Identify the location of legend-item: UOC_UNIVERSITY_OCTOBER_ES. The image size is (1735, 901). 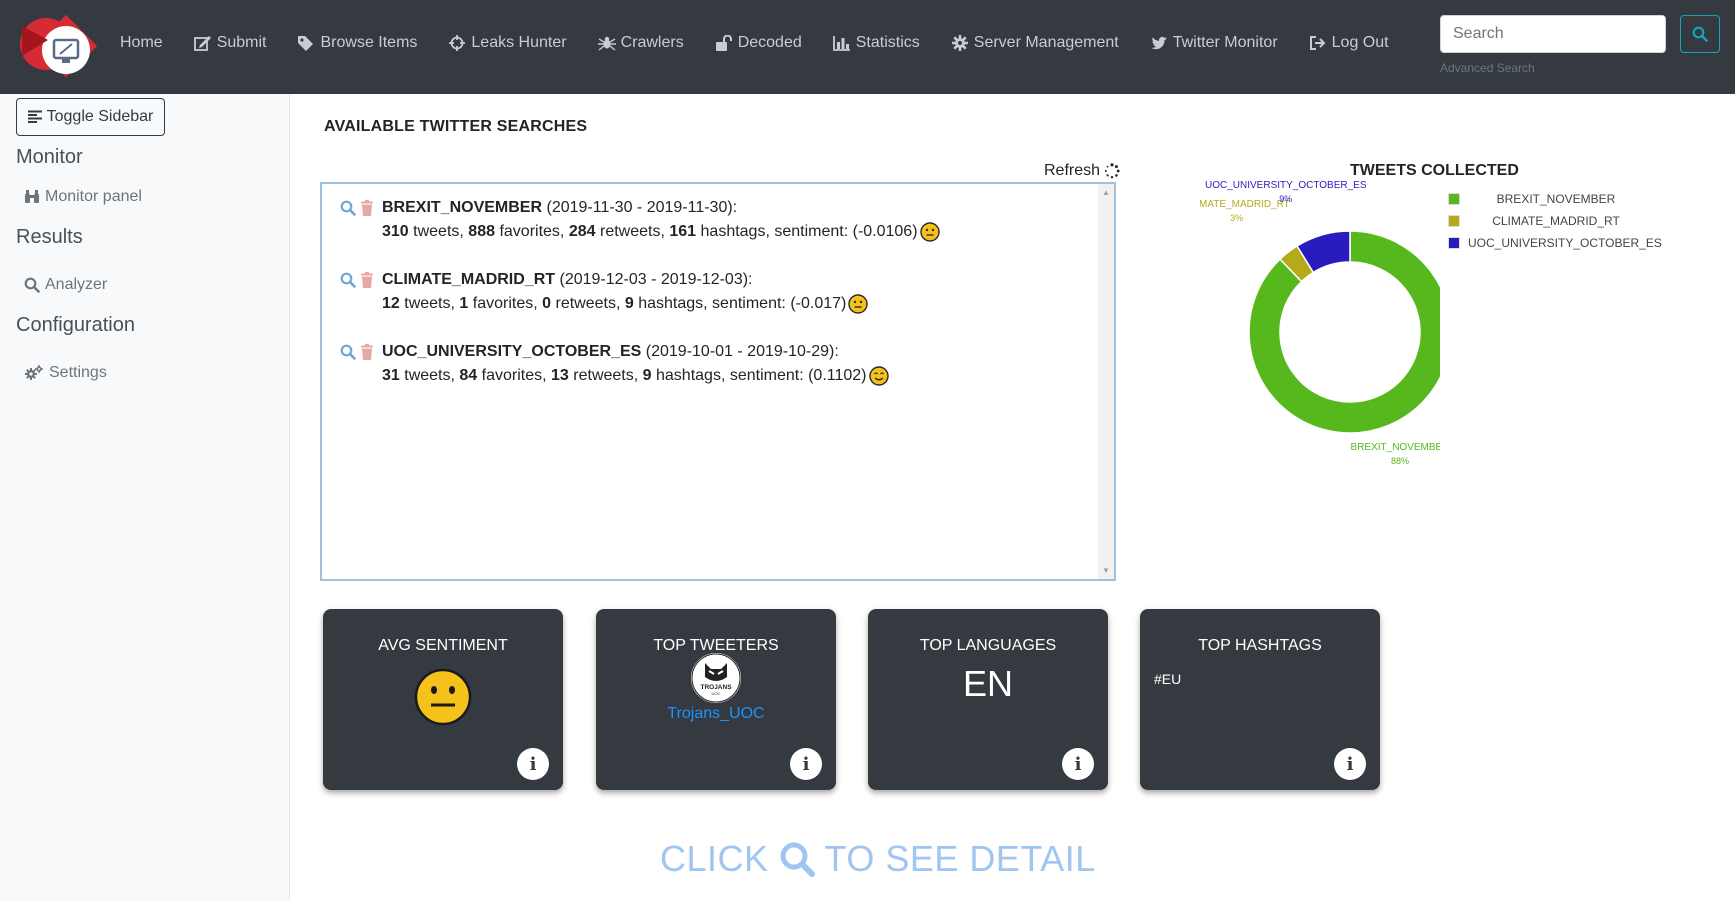
(1555, 243).